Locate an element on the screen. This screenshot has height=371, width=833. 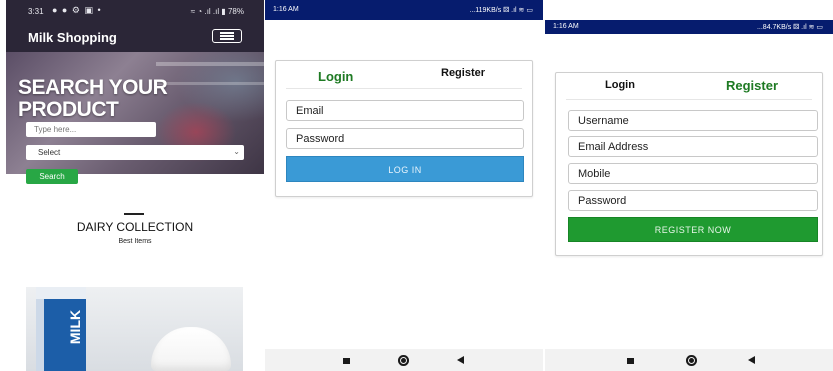
login-button: LOG IN is located at coordinates (405, 169).